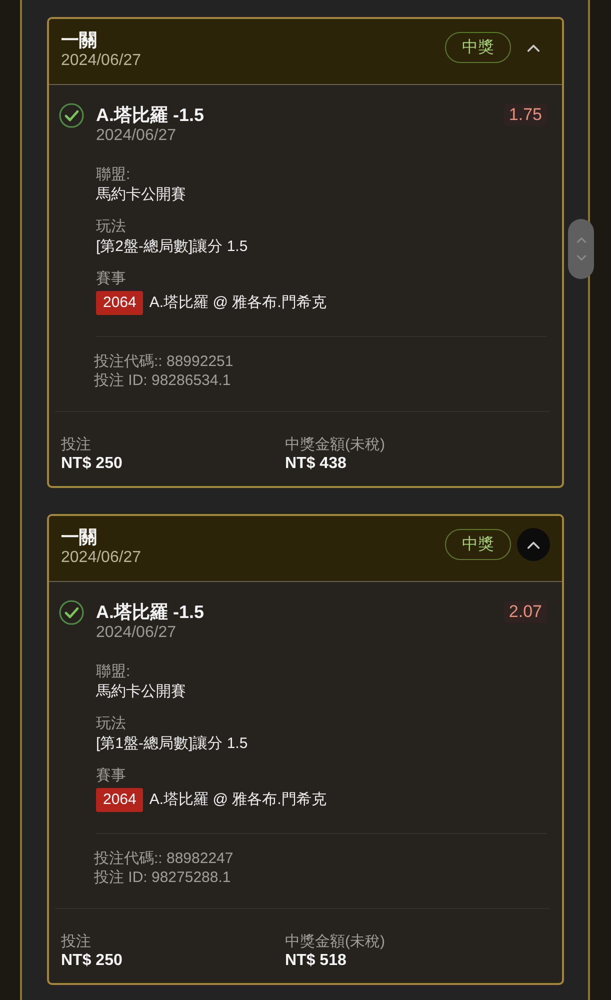  Describe the element at coordinates (163, 380) in the screenshot. I see `reference-text: 投注 ID: 98286534.1` at that location.